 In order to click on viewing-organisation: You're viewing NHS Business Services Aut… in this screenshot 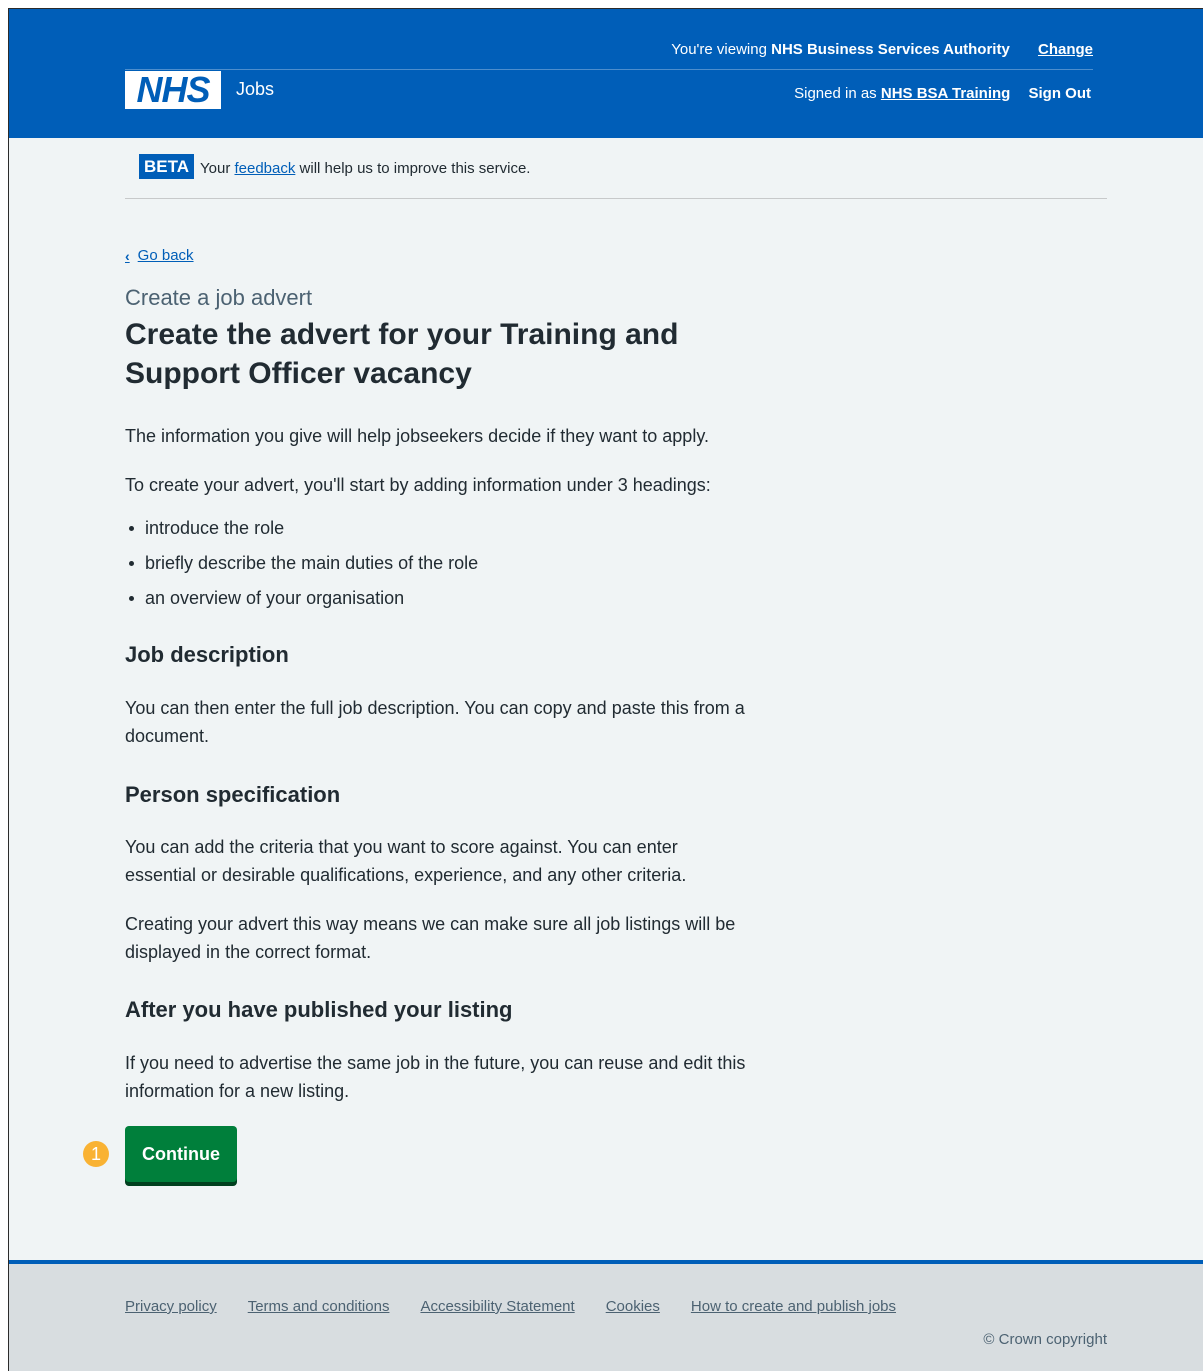, I will do `click(882, 49)`.